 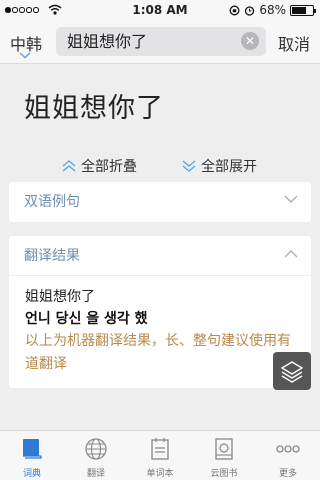 I want to click on collapse-all-button: 全部折叠, so click(x=99, y=166).